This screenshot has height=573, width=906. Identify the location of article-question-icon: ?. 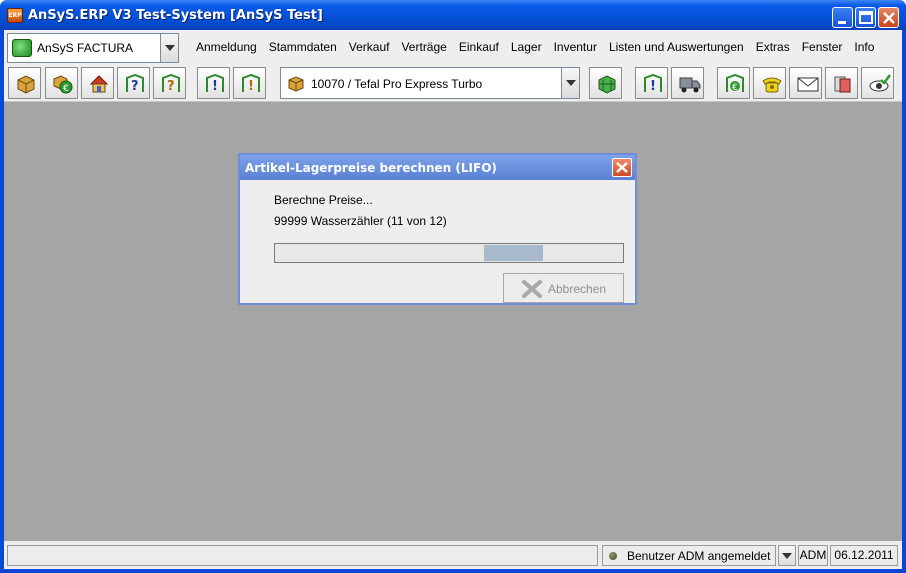
(135, 84).